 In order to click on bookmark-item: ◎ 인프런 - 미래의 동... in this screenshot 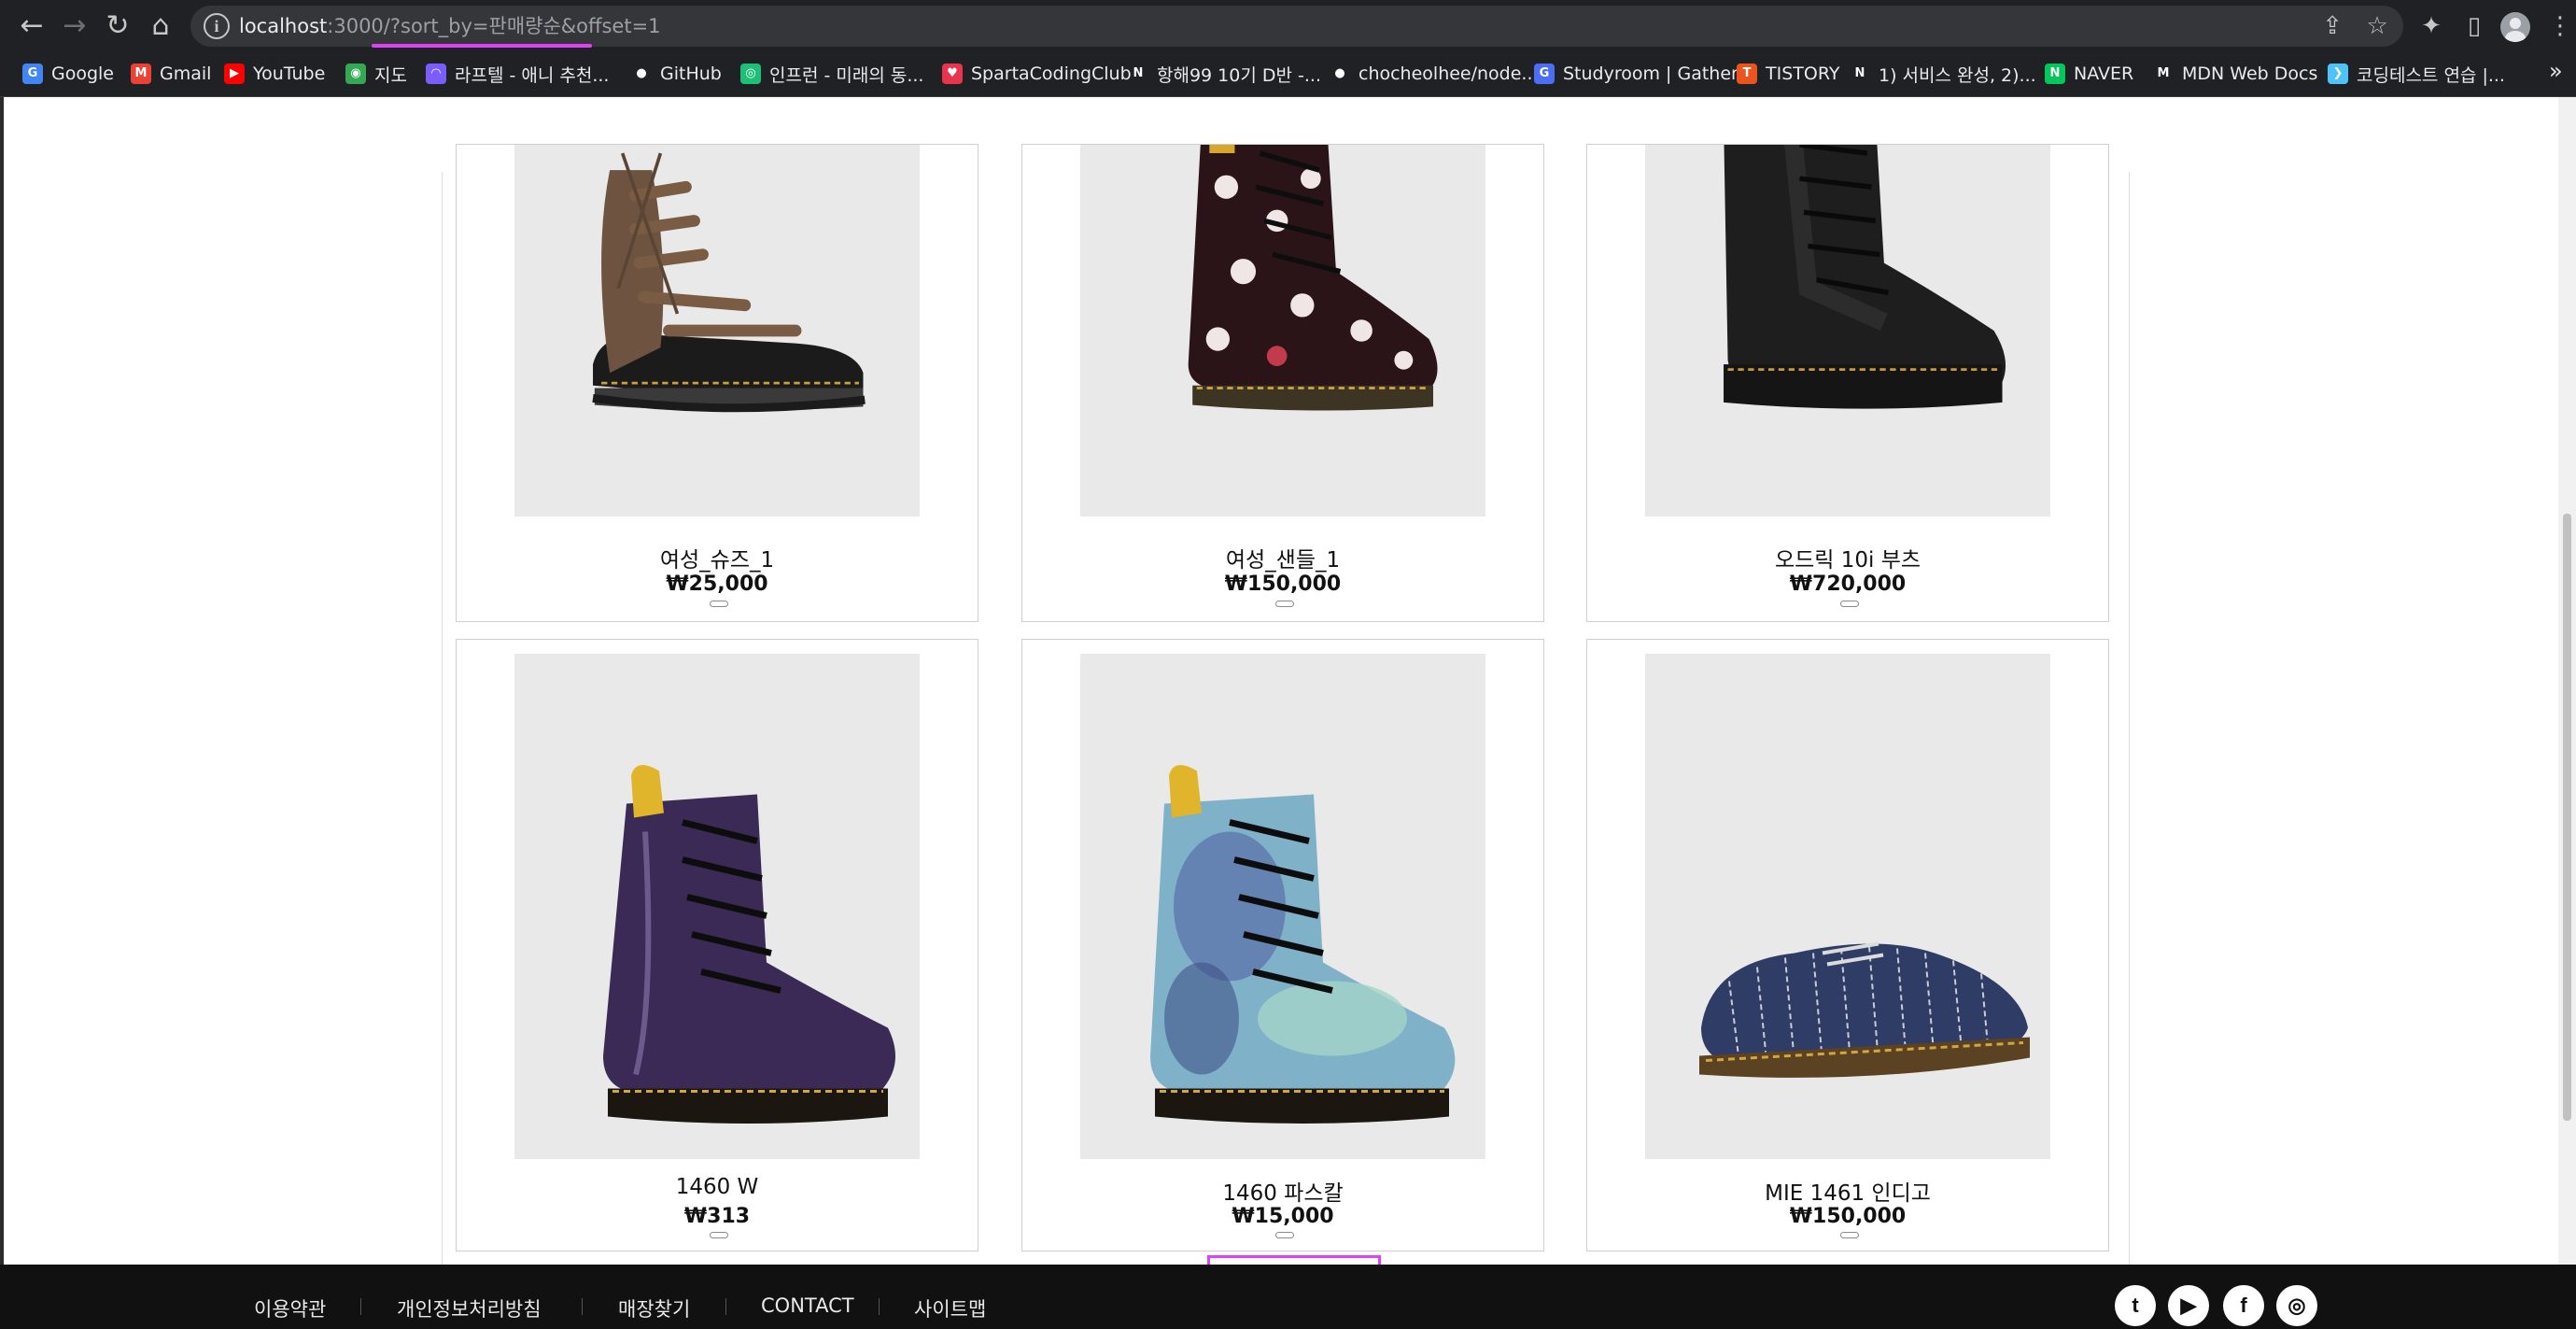, I will do `click(831, 74)`.